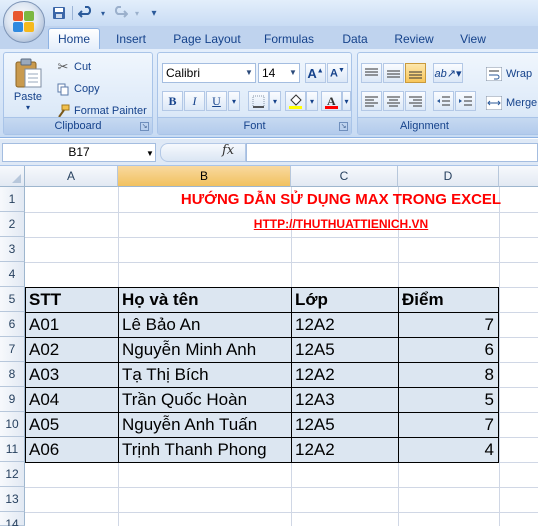 The height and width of the screenshot is (526, 538). I want to click on cut-button: ✂ Cut, so click(73, 67).